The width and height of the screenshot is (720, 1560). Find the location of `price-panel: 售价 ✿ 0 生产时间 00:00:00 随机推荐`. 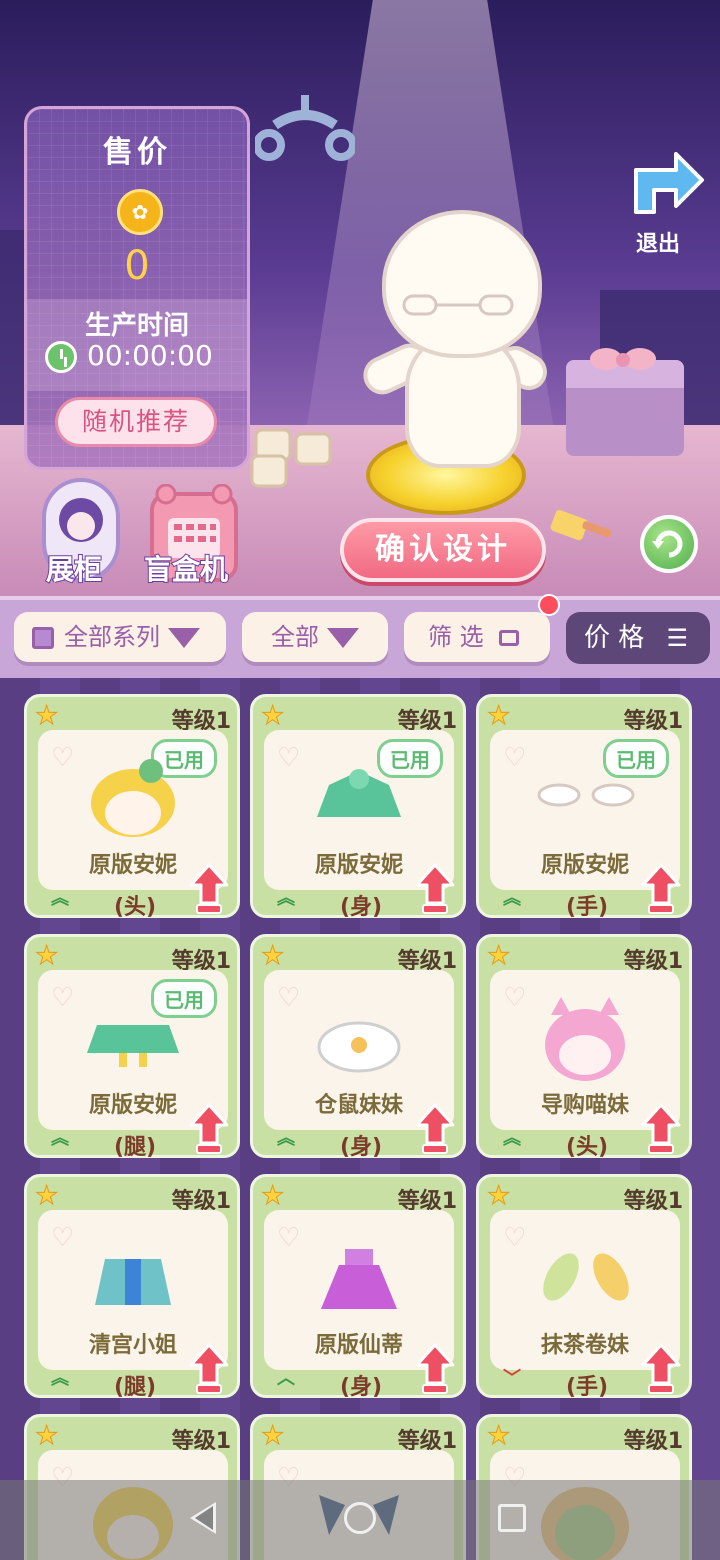

price-panel: 售价 ✿ 0 生产时间 00:00:00 随机推荐 is located at coordinates (137, 288).